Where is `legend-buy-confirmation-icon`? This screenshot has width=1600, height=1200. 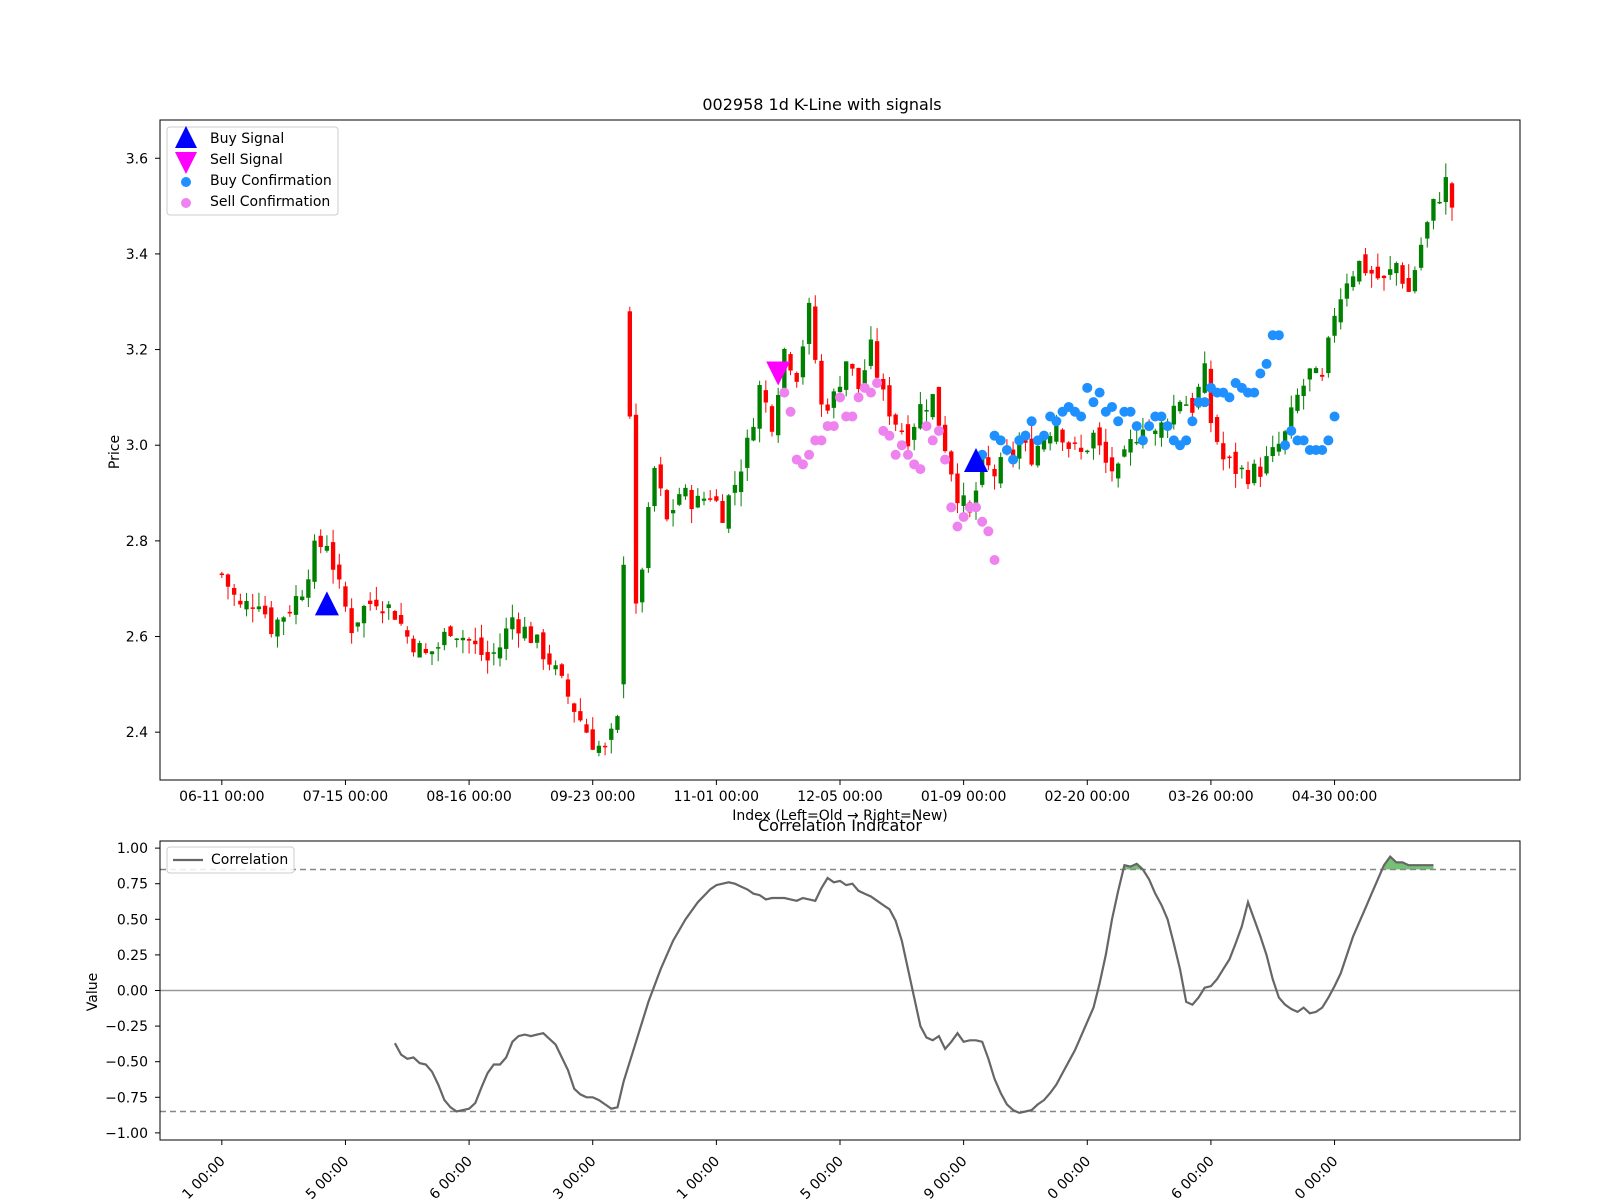
legend-buy-confirmation-icon is located at coordinates (186, 182).